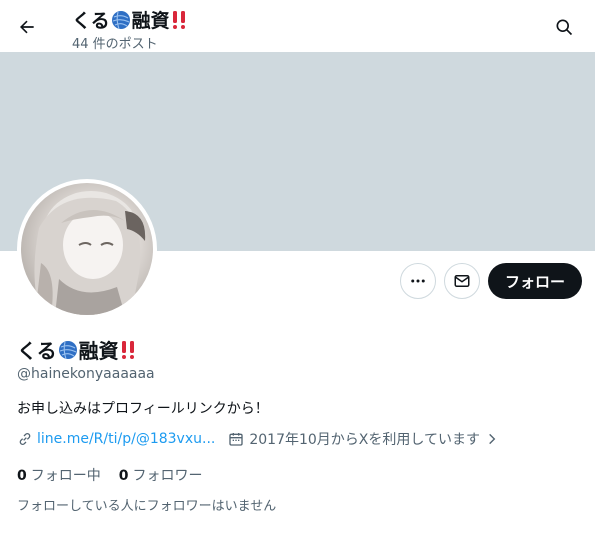 This screenshot has height=535, width=595. Describe the element at coordinates (143, 409) in the screenshot. I see `profile-bio: お申し込みはプロフィールリンクから！` at that location.